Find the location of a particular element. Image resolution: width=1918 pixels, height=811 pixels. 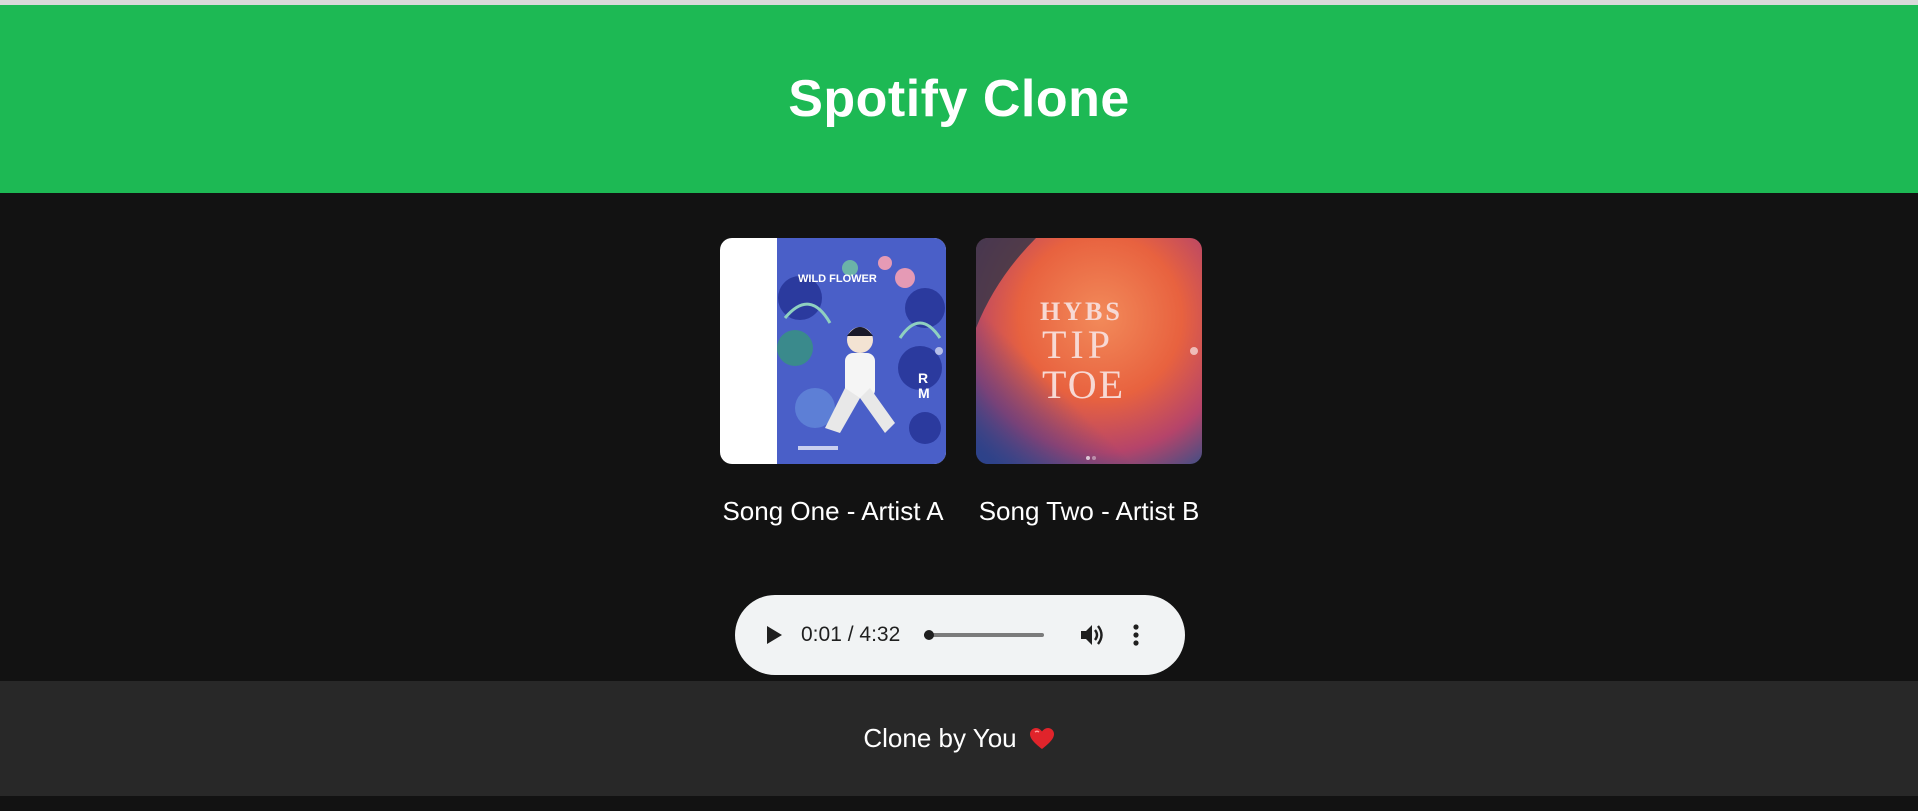

more-vertical-icon is located at coordinates (1136, 635).